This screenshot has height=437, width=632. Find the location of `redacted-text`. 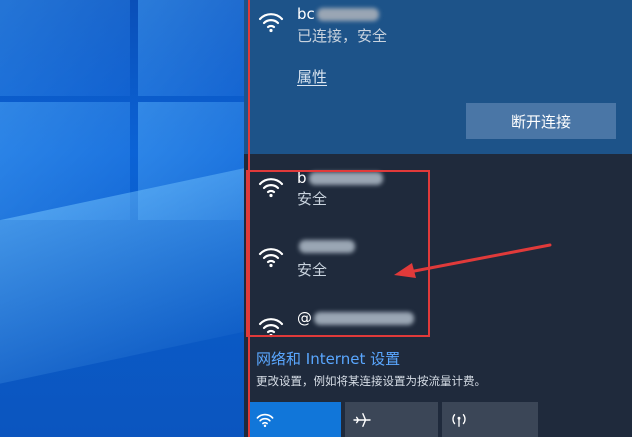

redacted-text is located at coordinates (347, 14).